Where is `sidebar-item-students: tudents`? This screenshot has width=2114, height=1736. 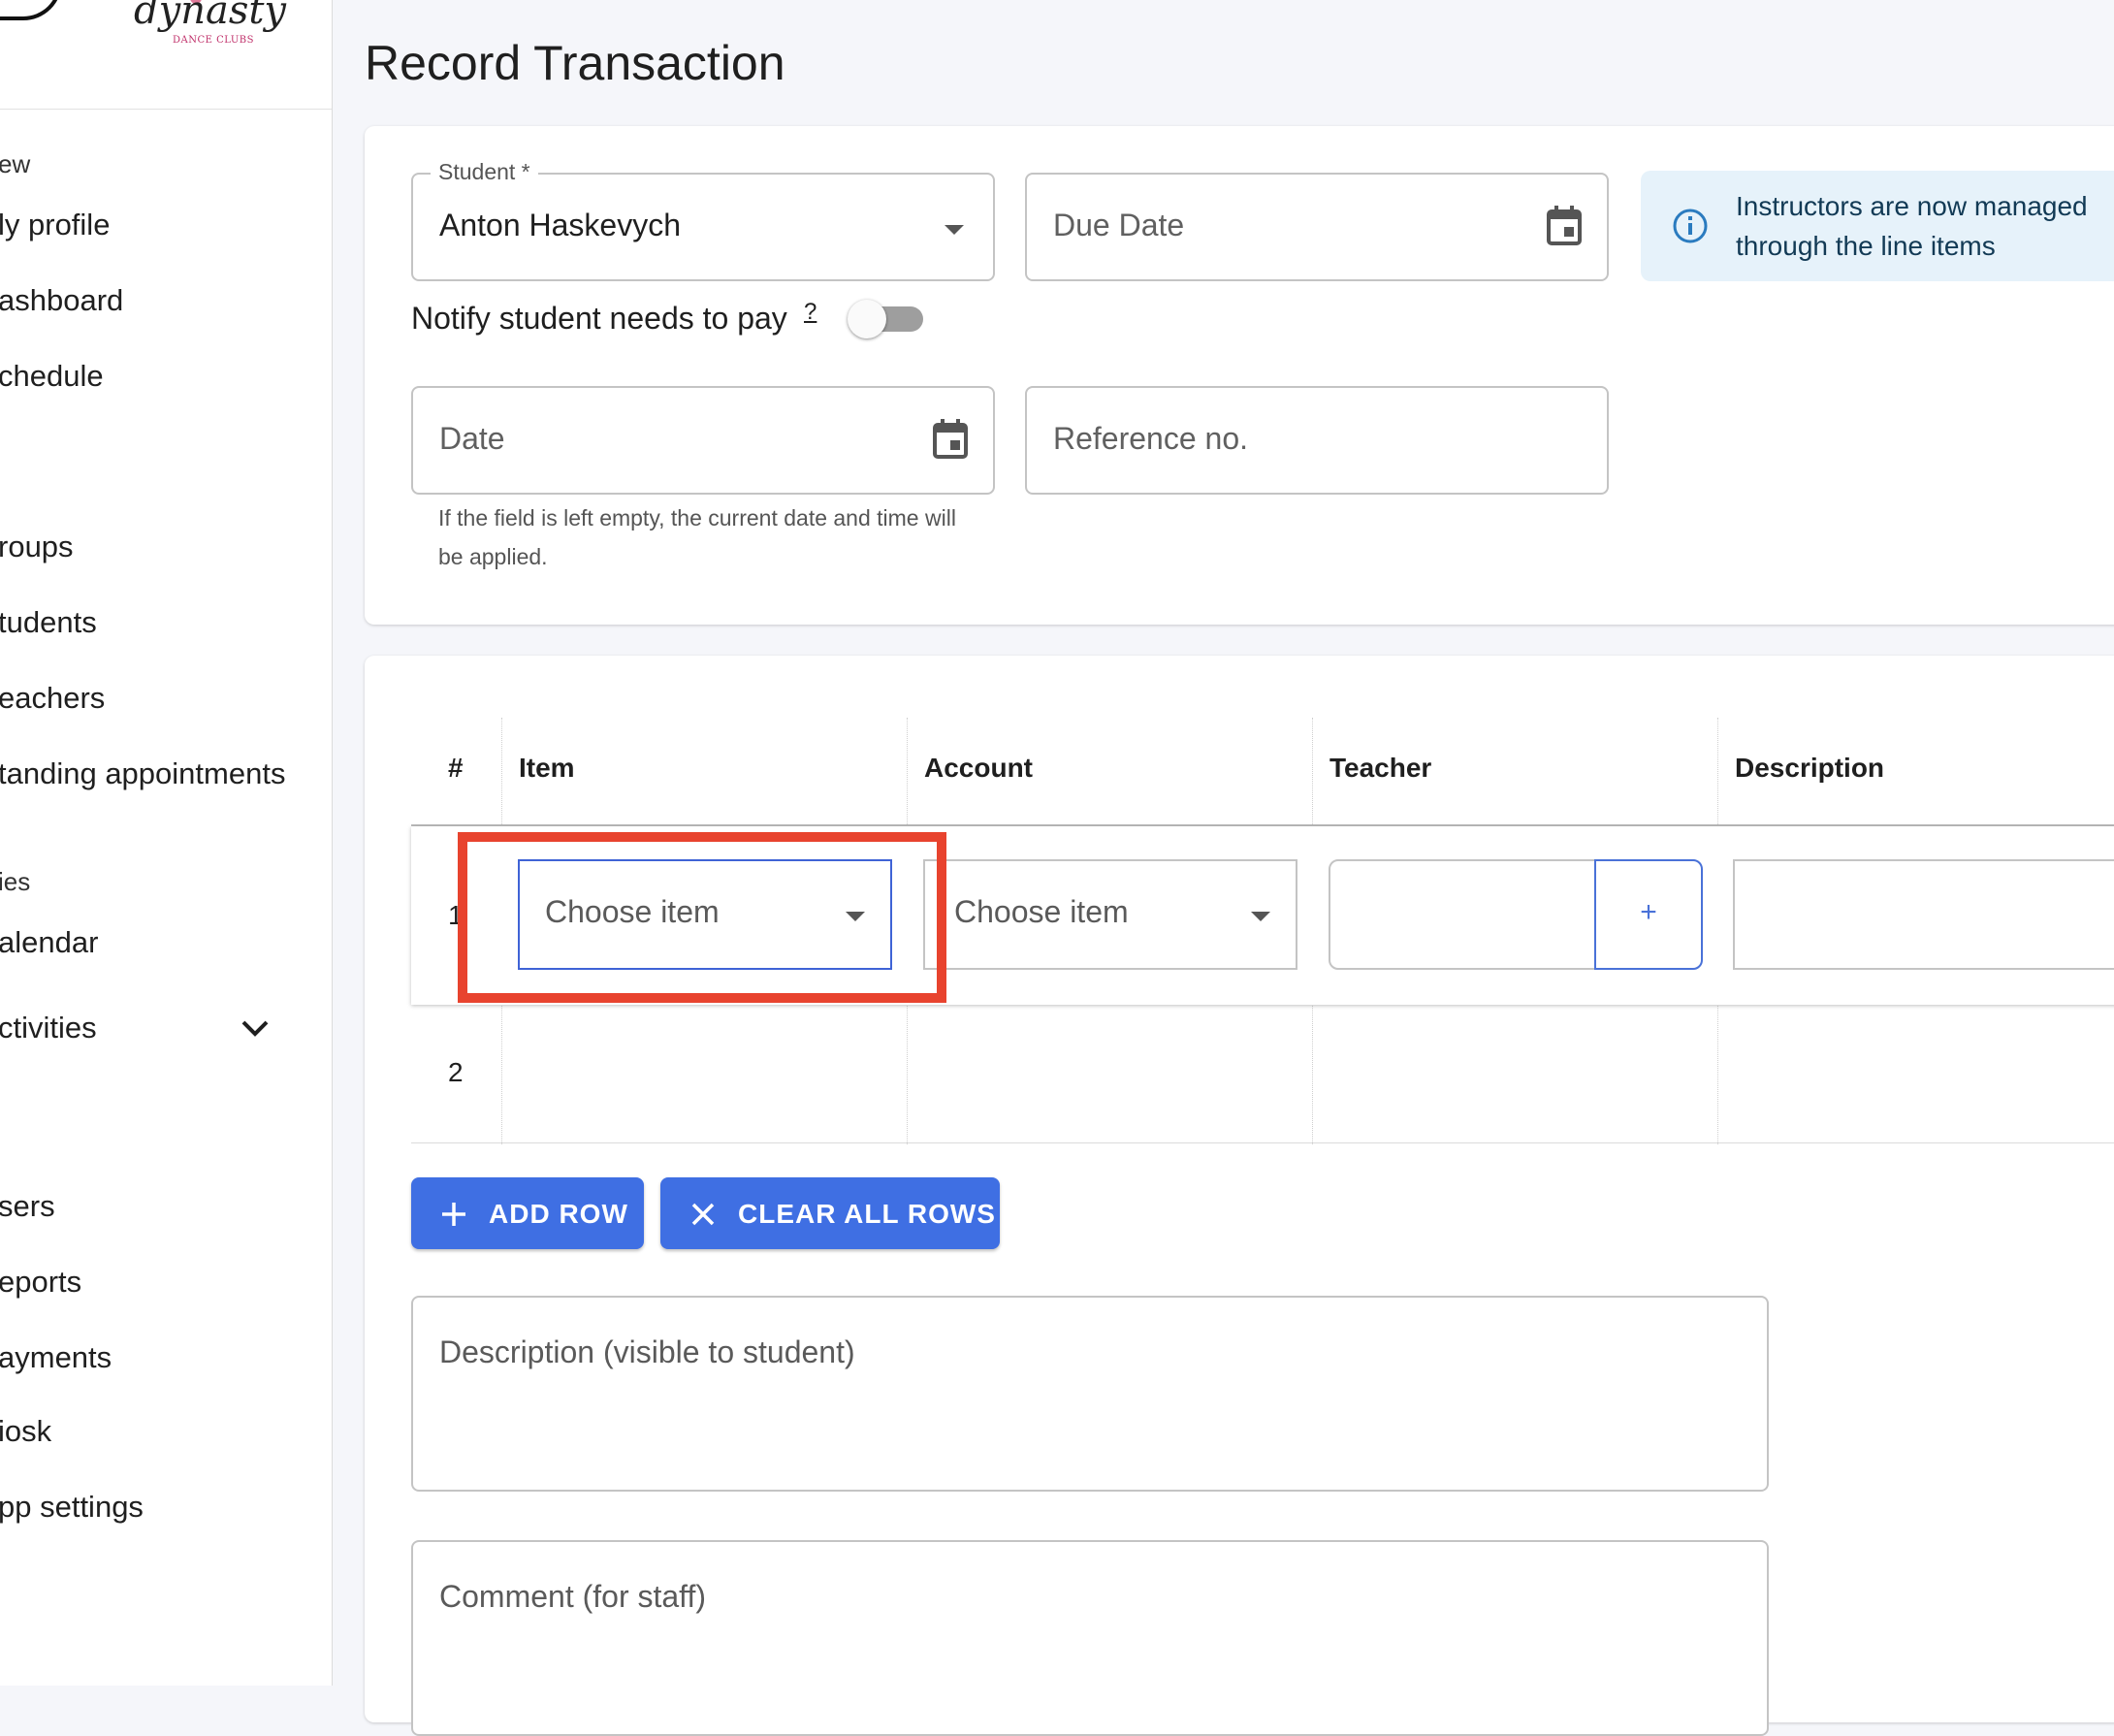 sidebar-item-students: tudents is located at coordinates (48, 622).